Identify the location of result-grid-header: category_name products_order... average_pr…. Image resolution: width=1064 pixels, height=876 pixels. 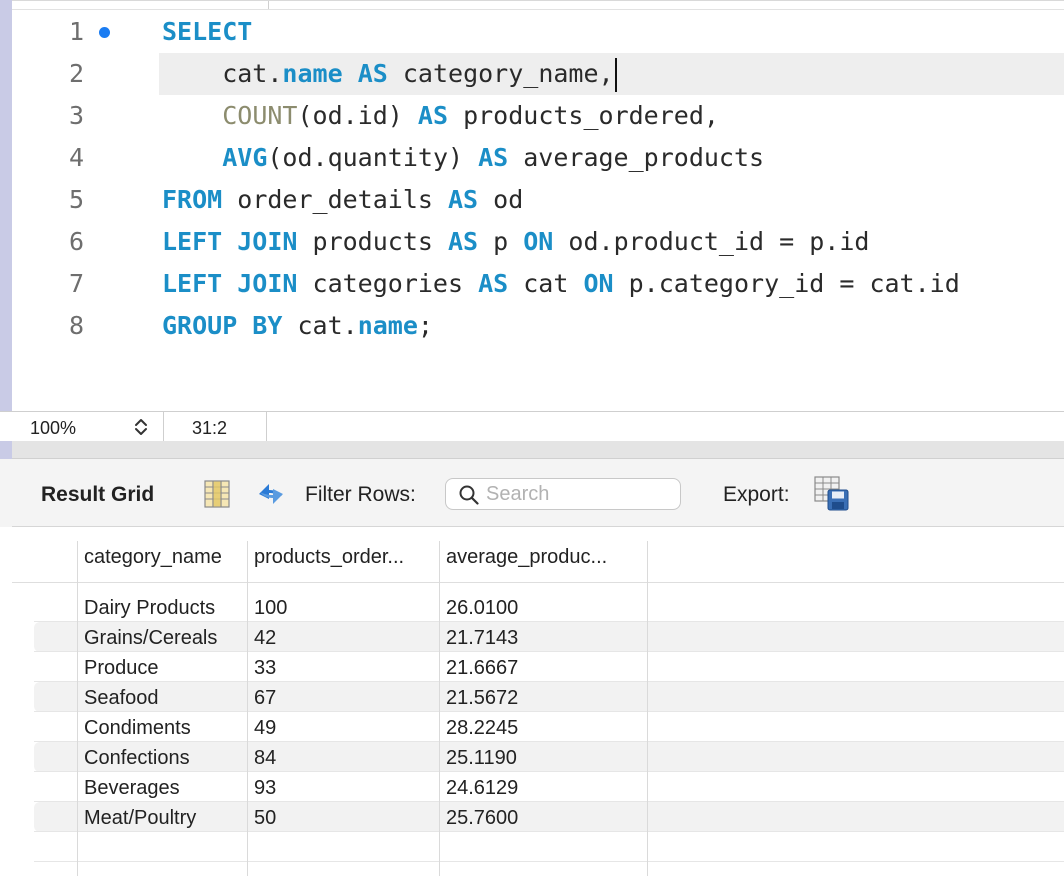
(538, 562).